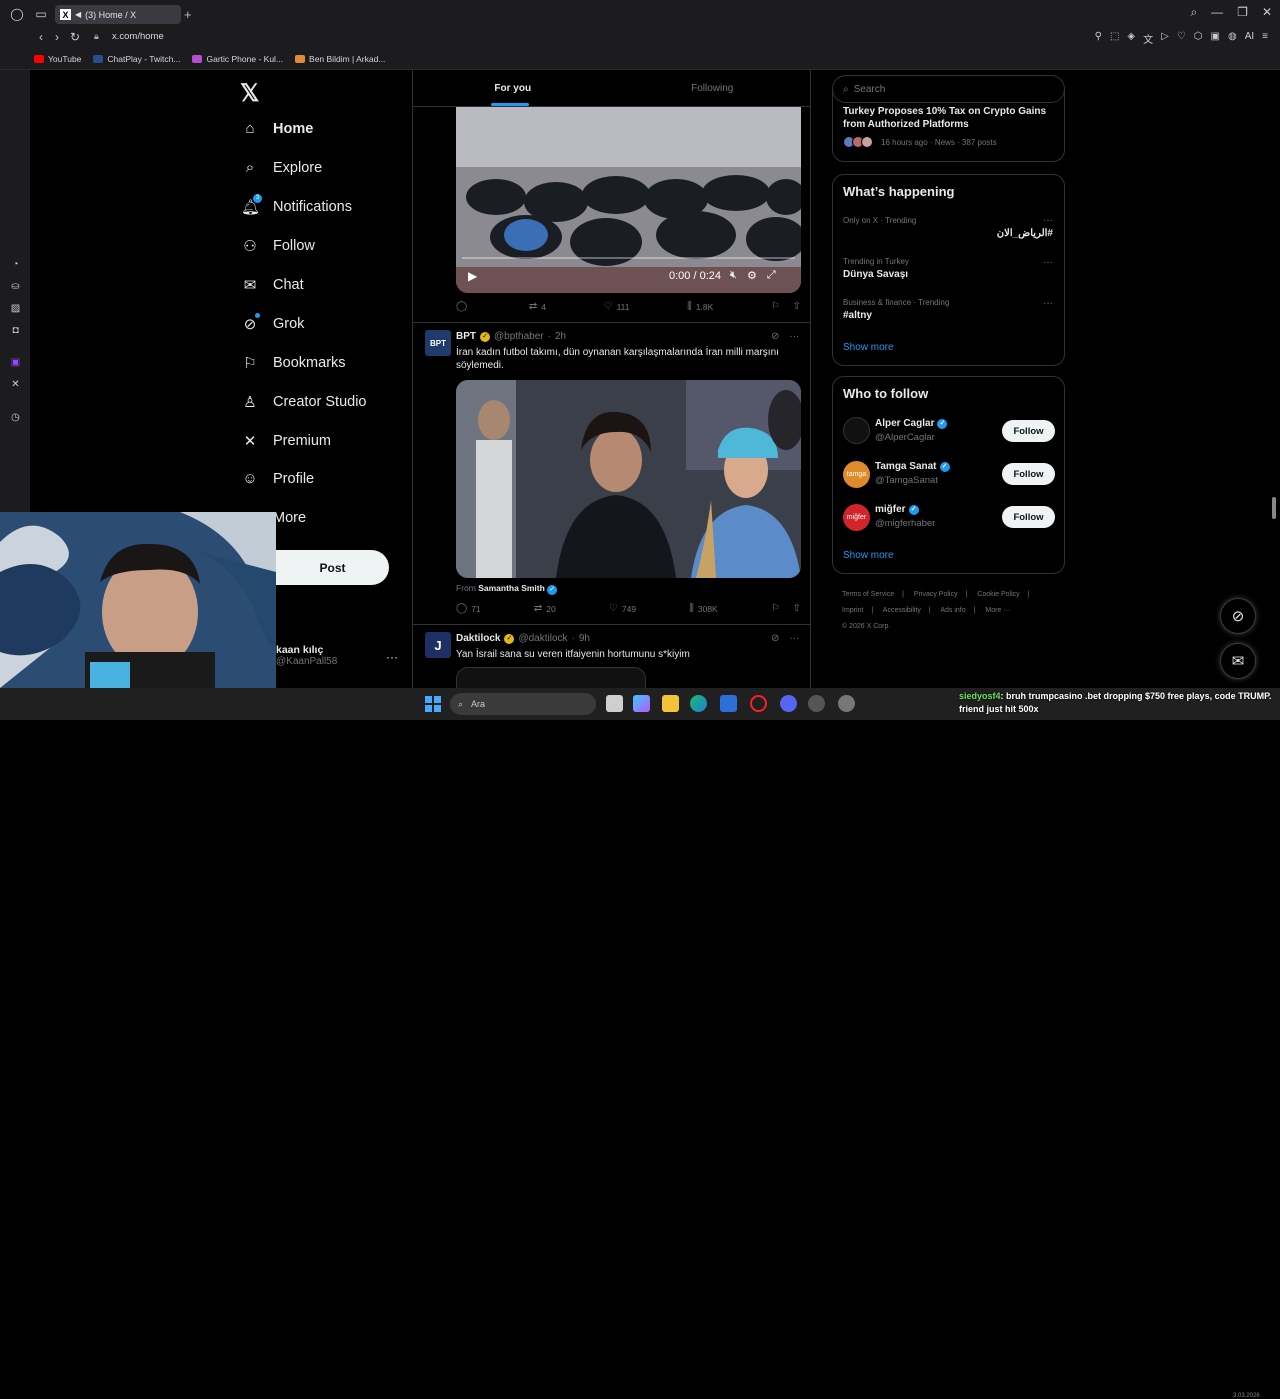  What do you see at coordinates (617, 306) in the screenshot?
I see `like-button: ♡ 111` at bounding box center [617, 306].